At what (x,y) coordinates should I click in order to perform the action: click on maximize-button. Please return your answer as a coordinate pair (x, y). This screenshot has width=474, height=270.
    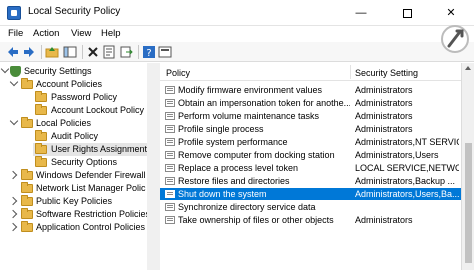
    Looking at the image, I should click on (407, 13).